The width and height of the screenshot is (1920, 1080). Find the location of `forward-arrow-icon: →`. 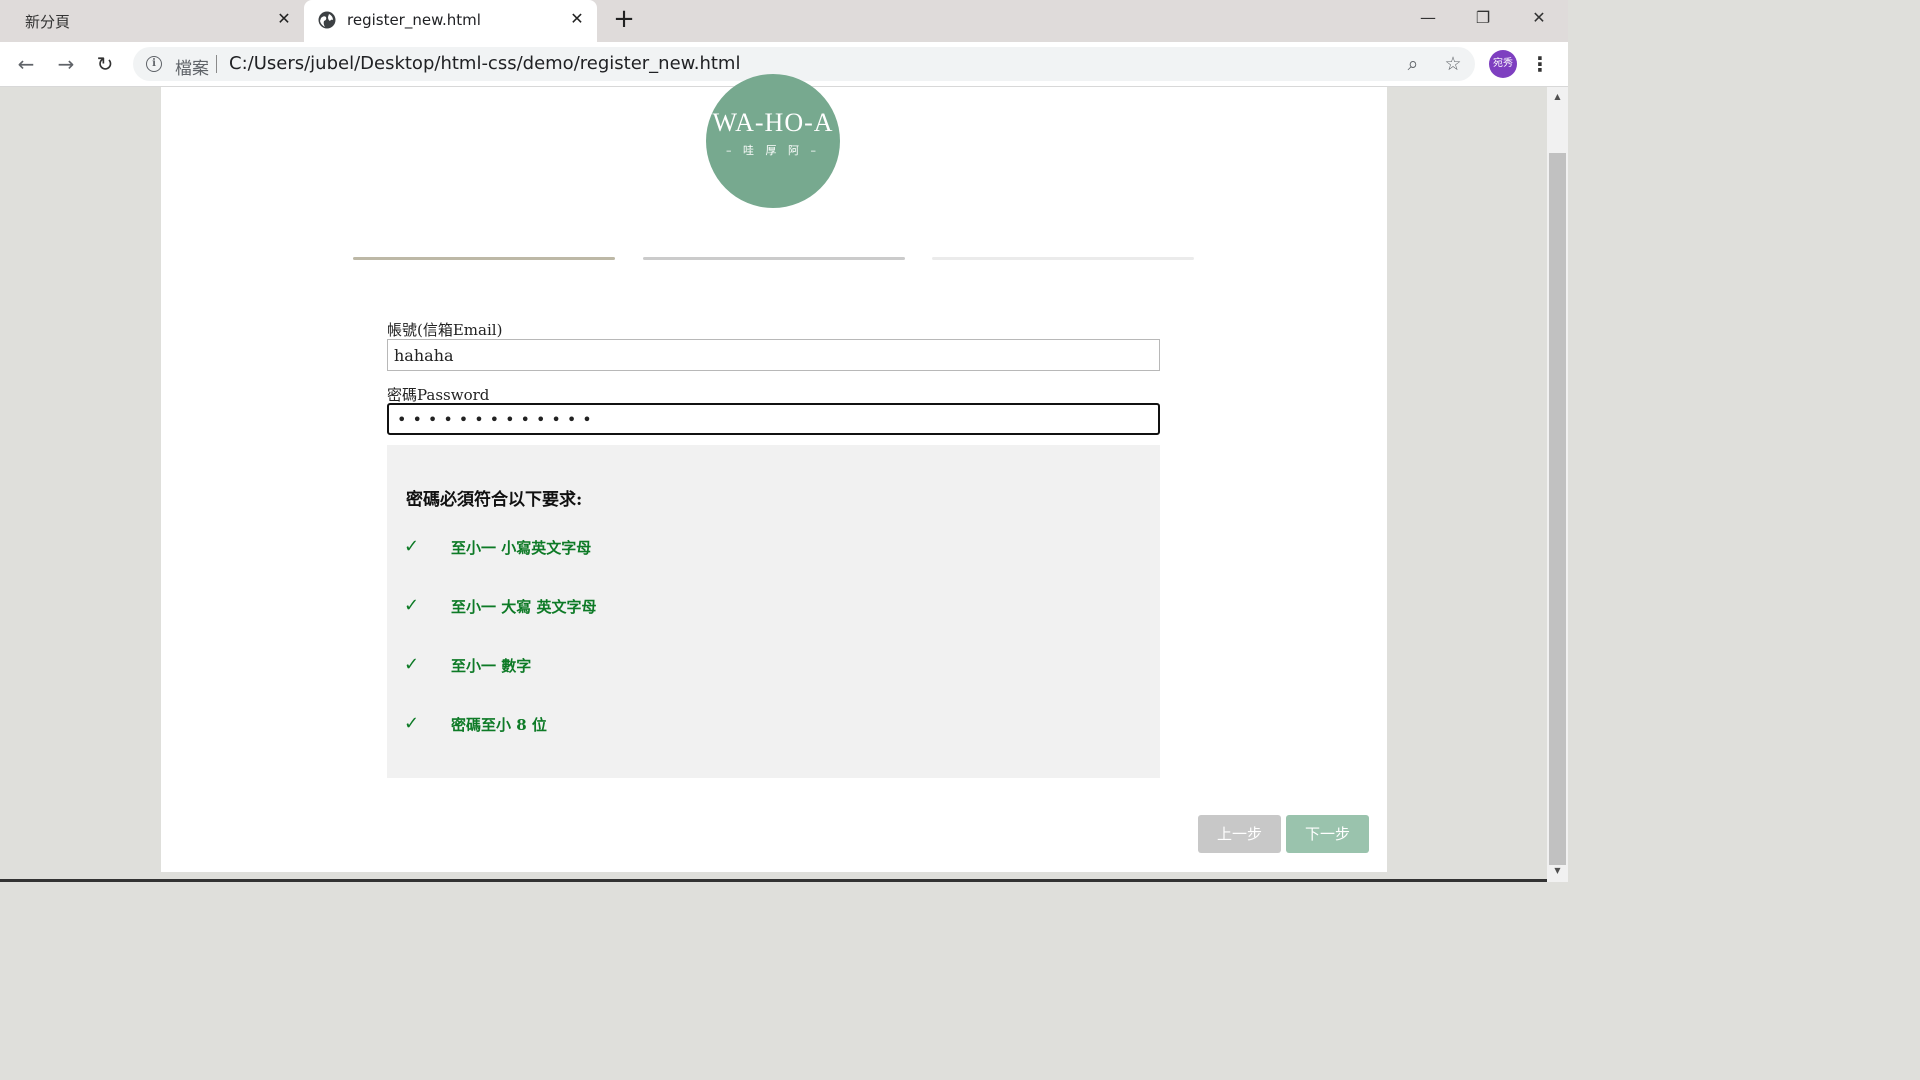

forward-arrow-icon: → is located at coordinates (66, 64).